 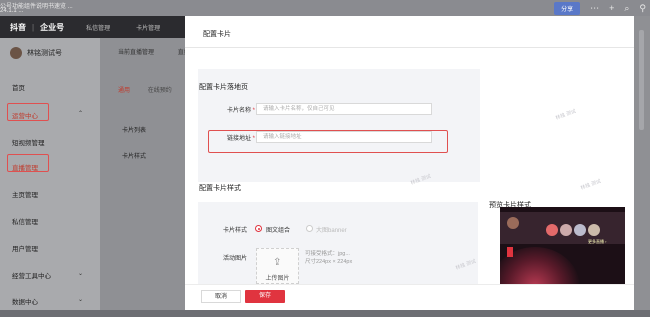 I want to click on highlight-live, so click(x=28, y=163).